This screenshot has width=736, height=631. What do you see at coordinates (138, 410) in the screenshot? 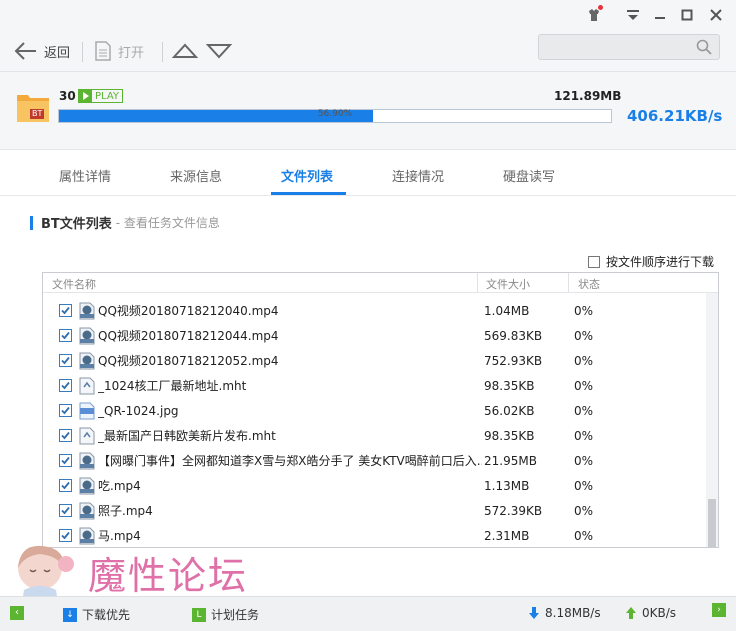
I see `file-name: _QR-1024.jpg` at bounding box center [138, 410].